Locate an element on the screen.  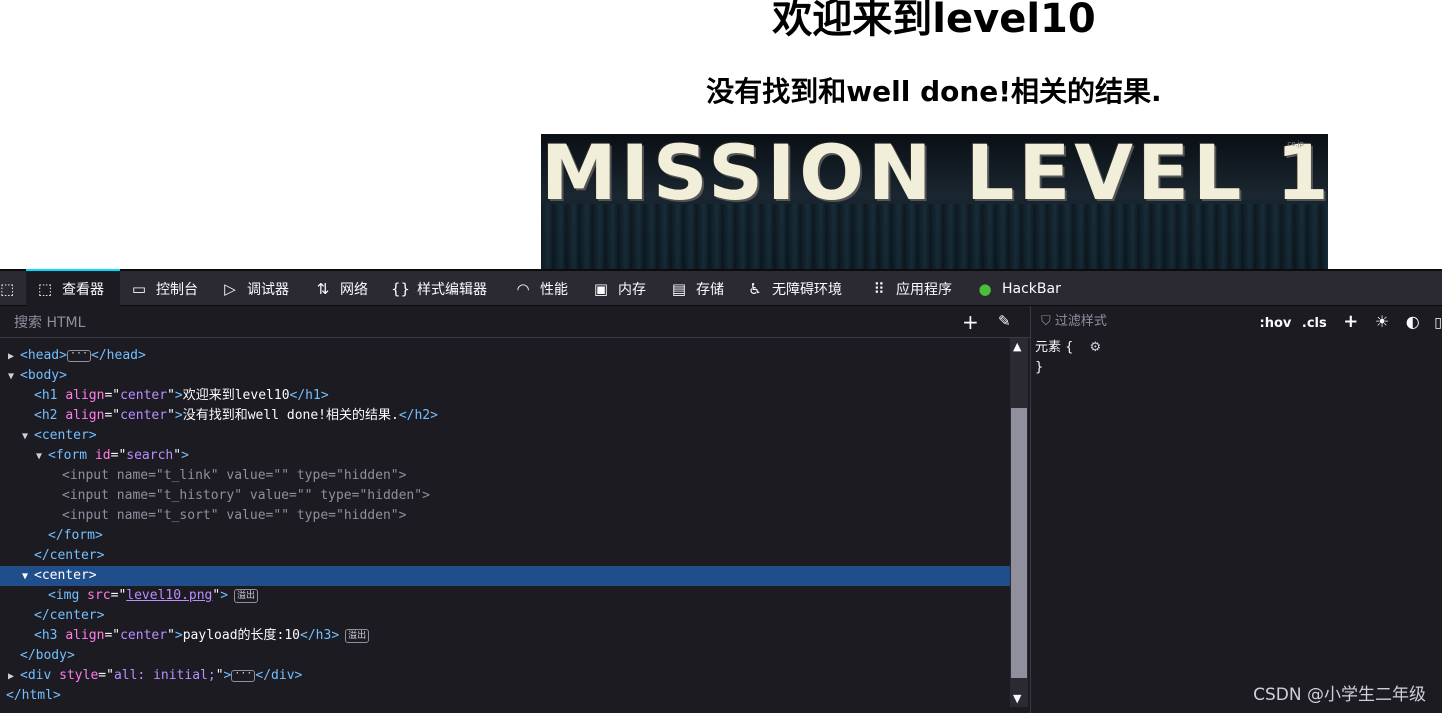
banner-credit: co.jp is located at coordinates (1295, 144).